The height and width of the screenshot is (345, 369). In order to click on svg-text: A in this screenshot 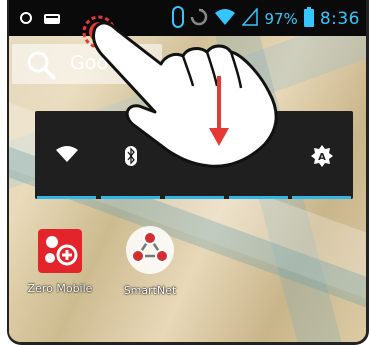, I will do `click(322, 157)`.